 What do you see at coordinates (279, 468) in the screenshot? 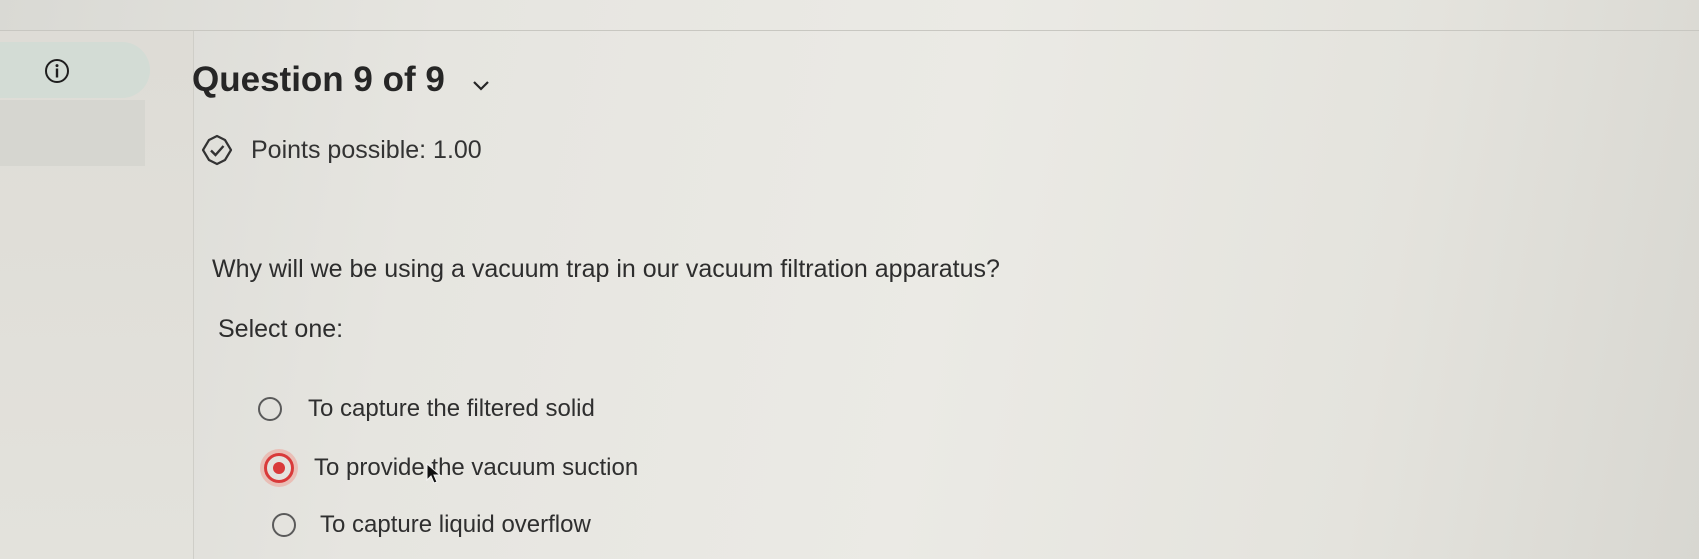
I see `radio-button-selected` at bounding box center [279, 468].